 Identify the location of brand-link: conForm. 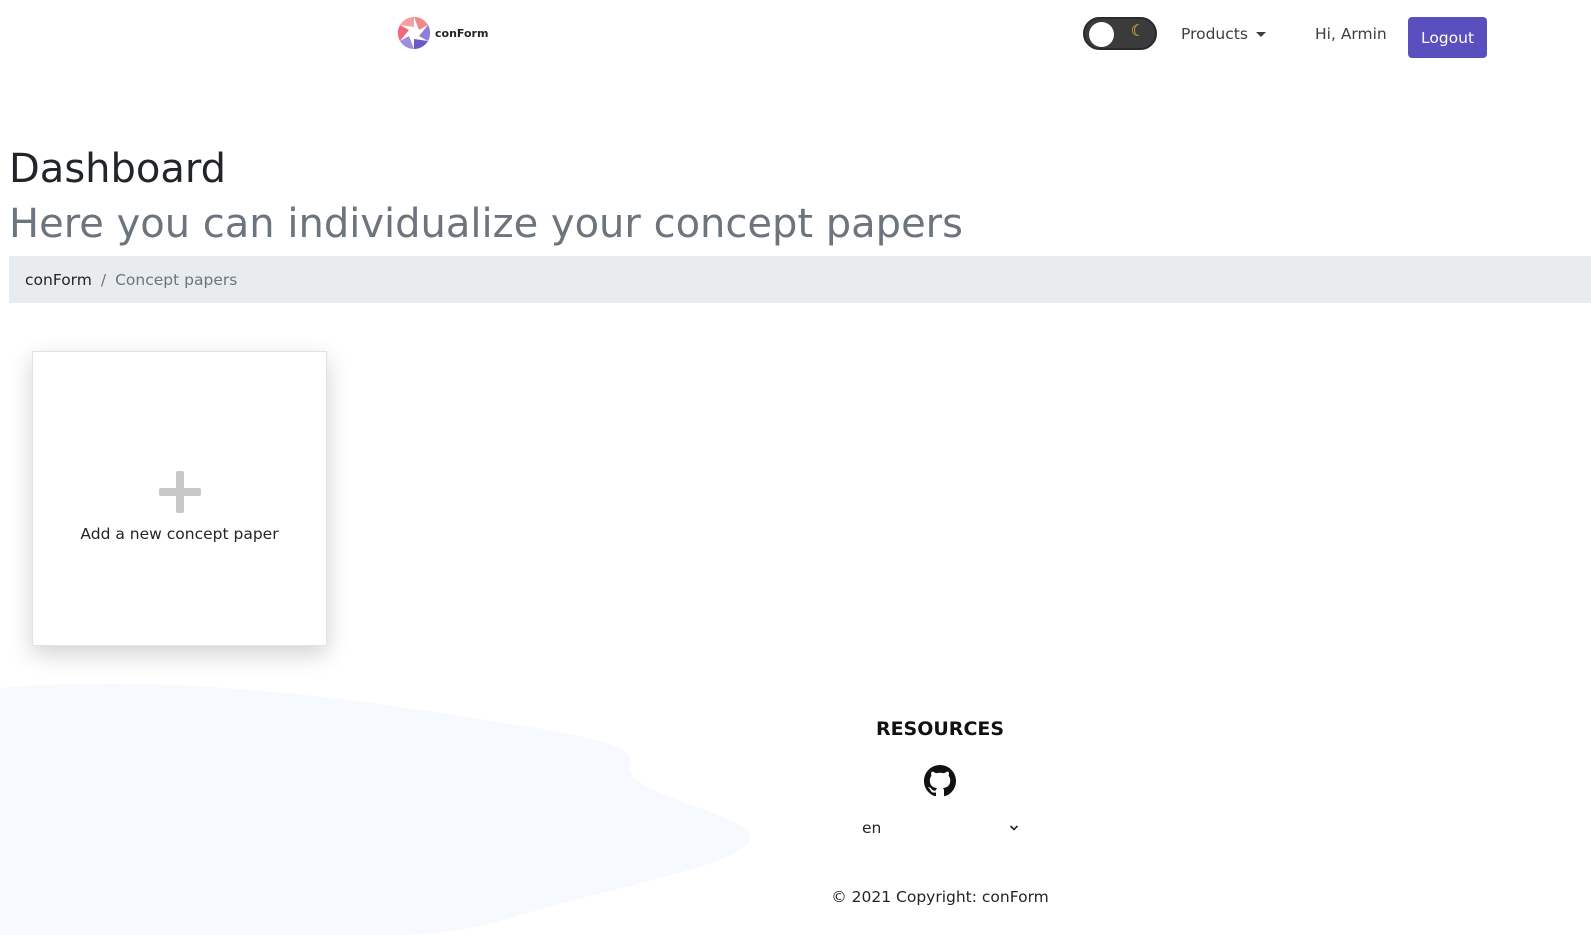
(442, 33).